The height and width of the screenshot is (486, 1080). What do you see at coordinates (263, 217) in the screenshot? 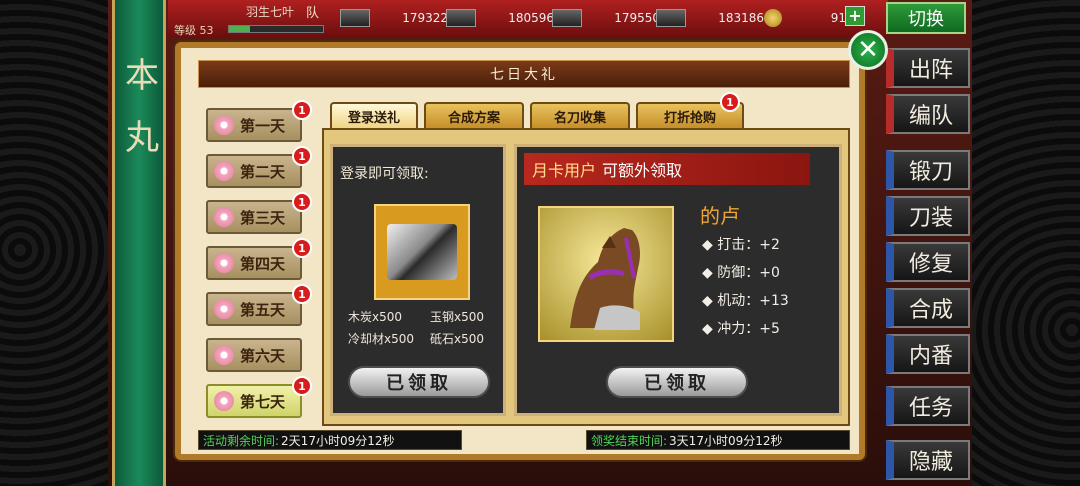
I see `day-label: 第三天` at bounding box center [263, 217].